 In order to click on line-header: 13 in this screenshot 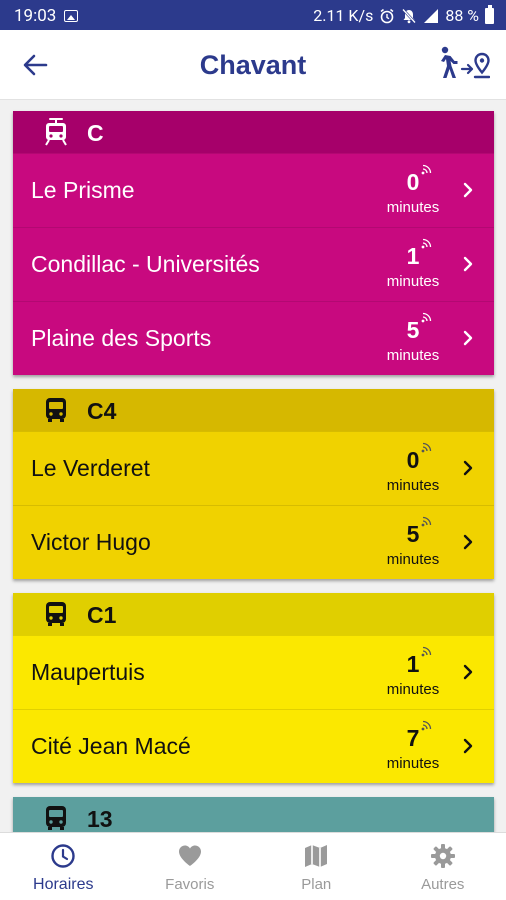, I will do `click(253, 814)`.